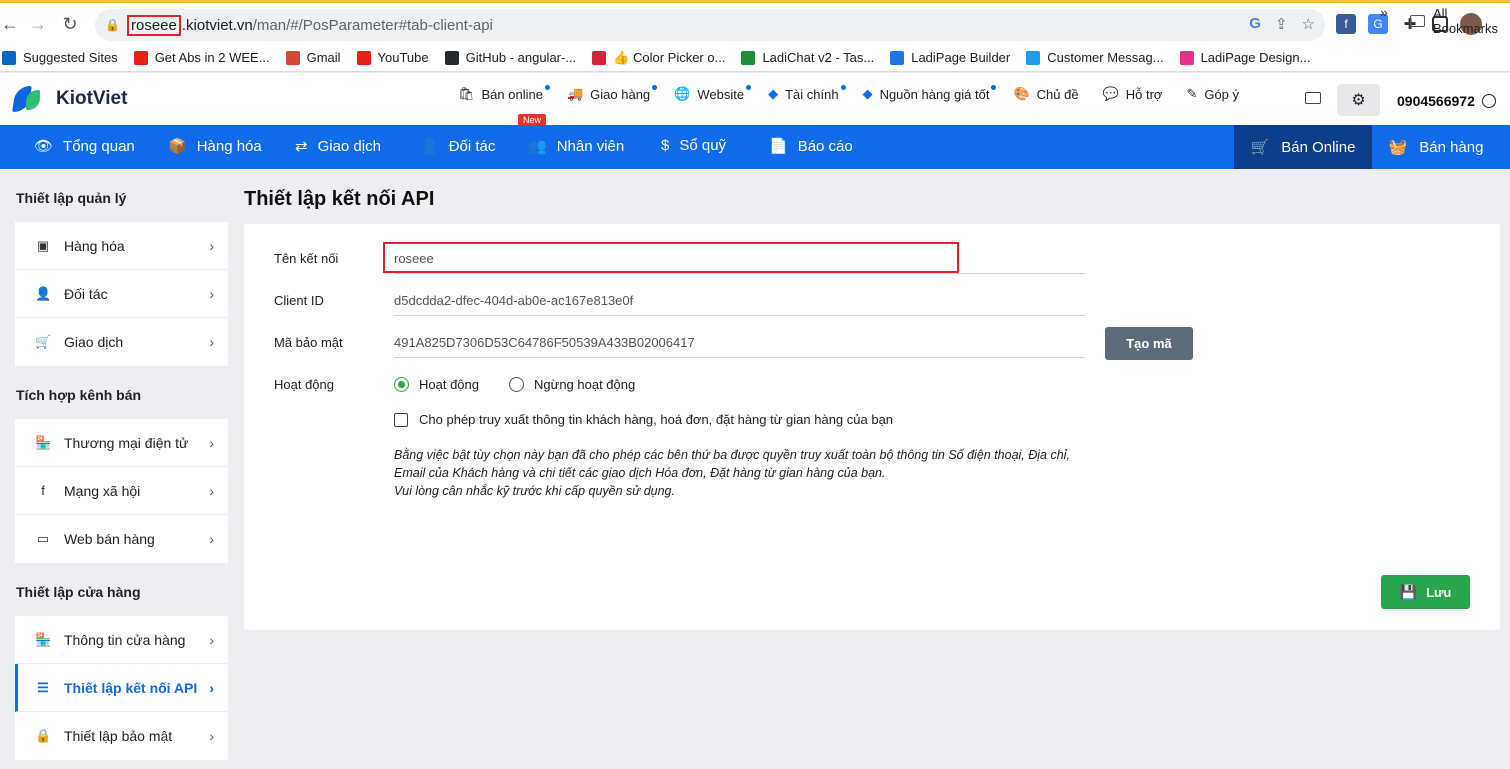 The image size is (1510, 769). Describe the element at coordinates (1133, 94) in the screenshot. I see `top-menu-item: 💬 Hỗ trợ` at that location.